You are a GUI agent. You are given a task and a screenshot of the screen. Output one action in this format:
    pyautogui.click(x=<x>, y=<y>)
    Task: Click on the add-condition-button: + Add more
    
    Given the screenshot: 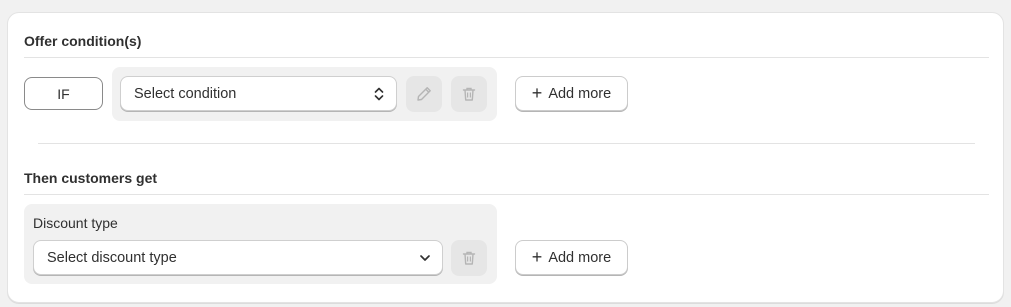 What is the action you would take?
    pyautogui.click(x=571, y=93)
    